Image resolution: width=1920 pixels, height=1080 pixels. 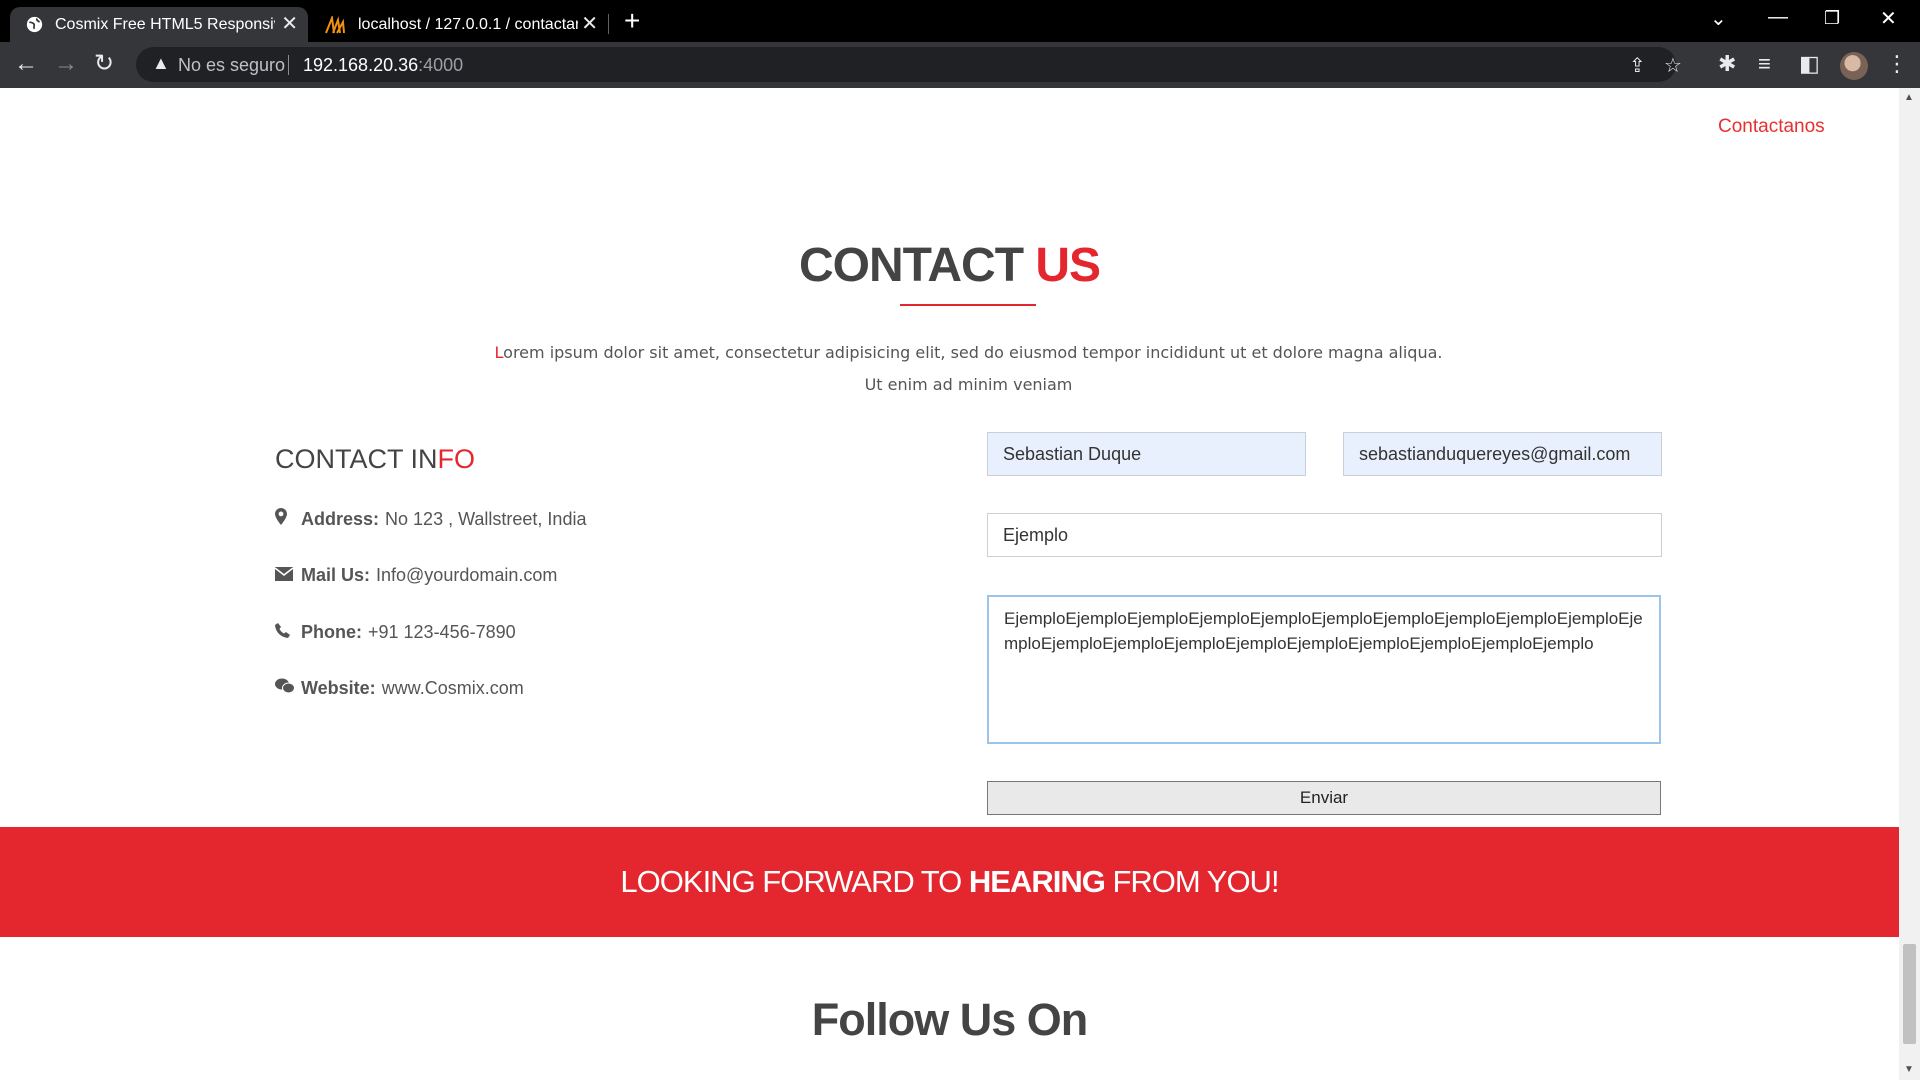 I want to click on name-field: Sebastian Duque, so click(x=1146, y=454).